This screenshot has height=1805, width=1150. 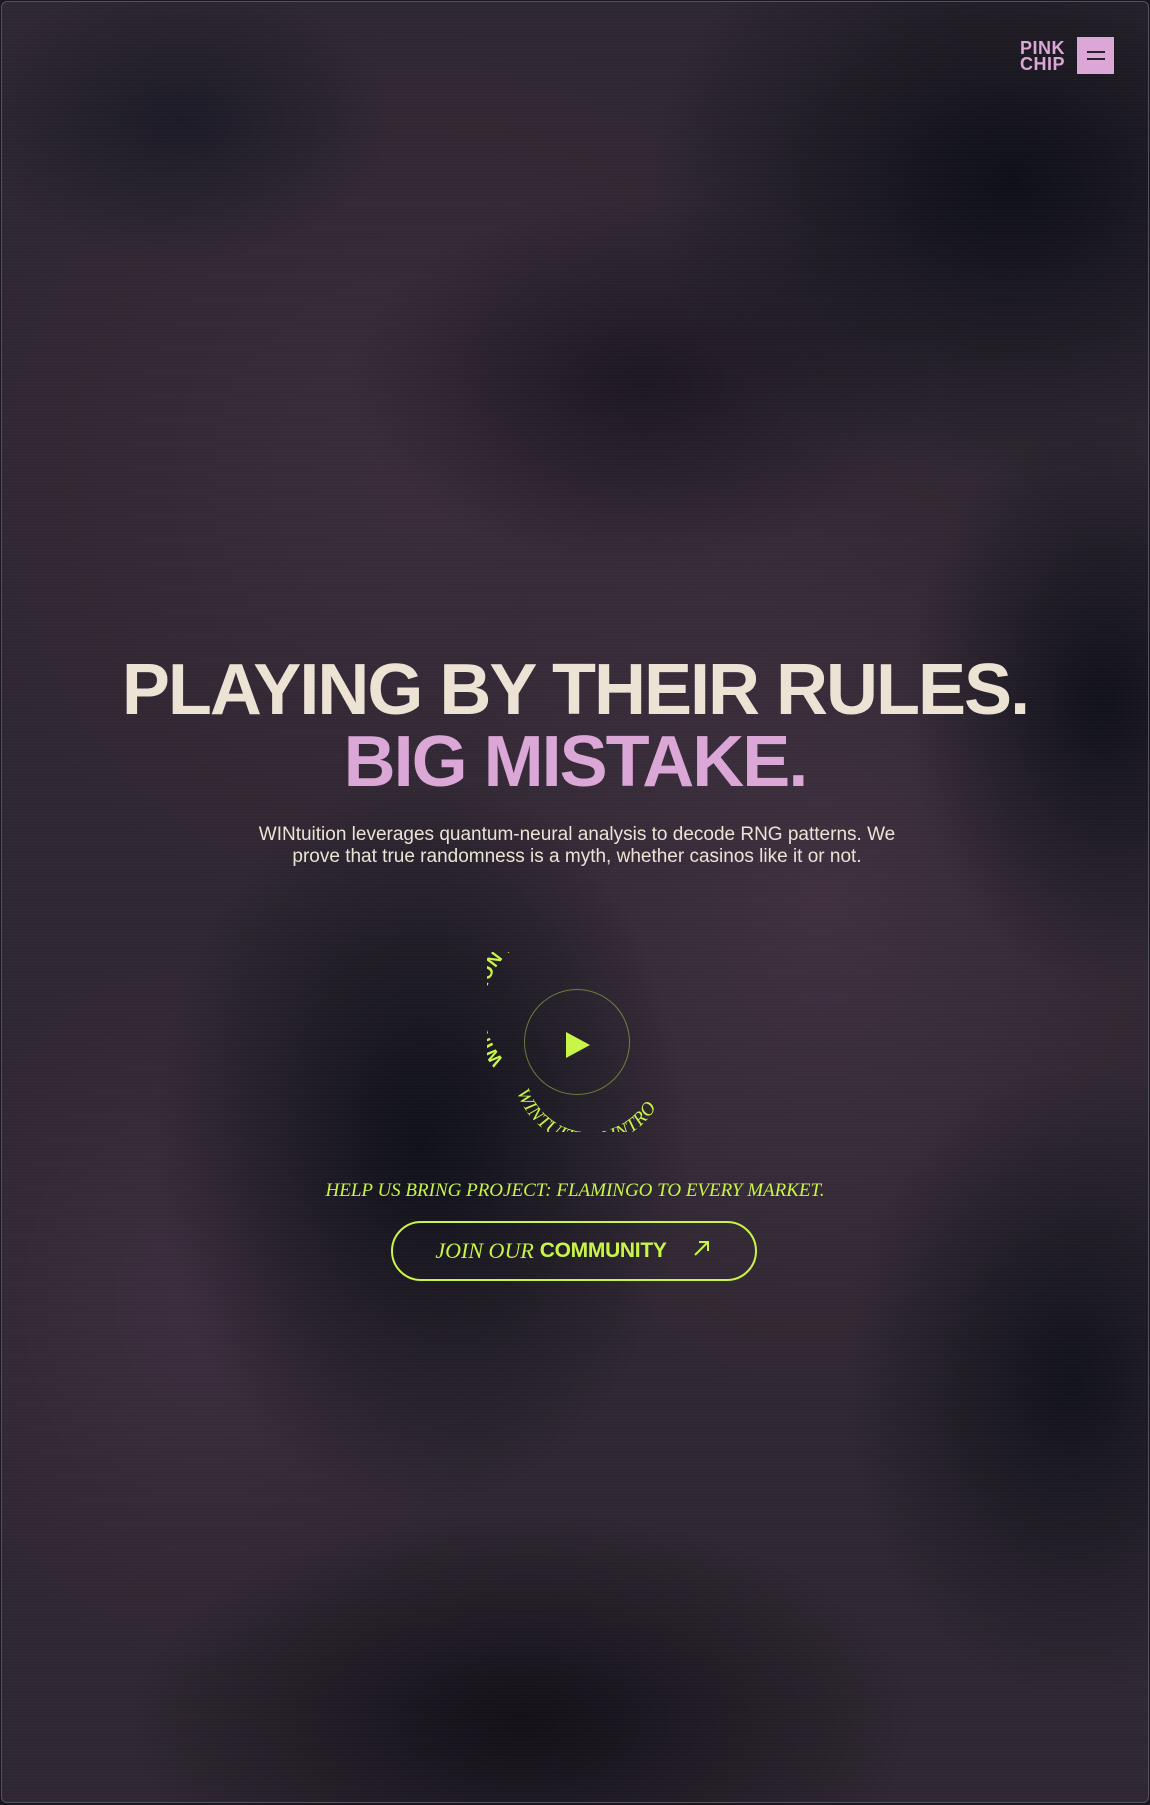 I want to click on cta-bold-text: COMMUNITY, so click(x=603, y=1250).